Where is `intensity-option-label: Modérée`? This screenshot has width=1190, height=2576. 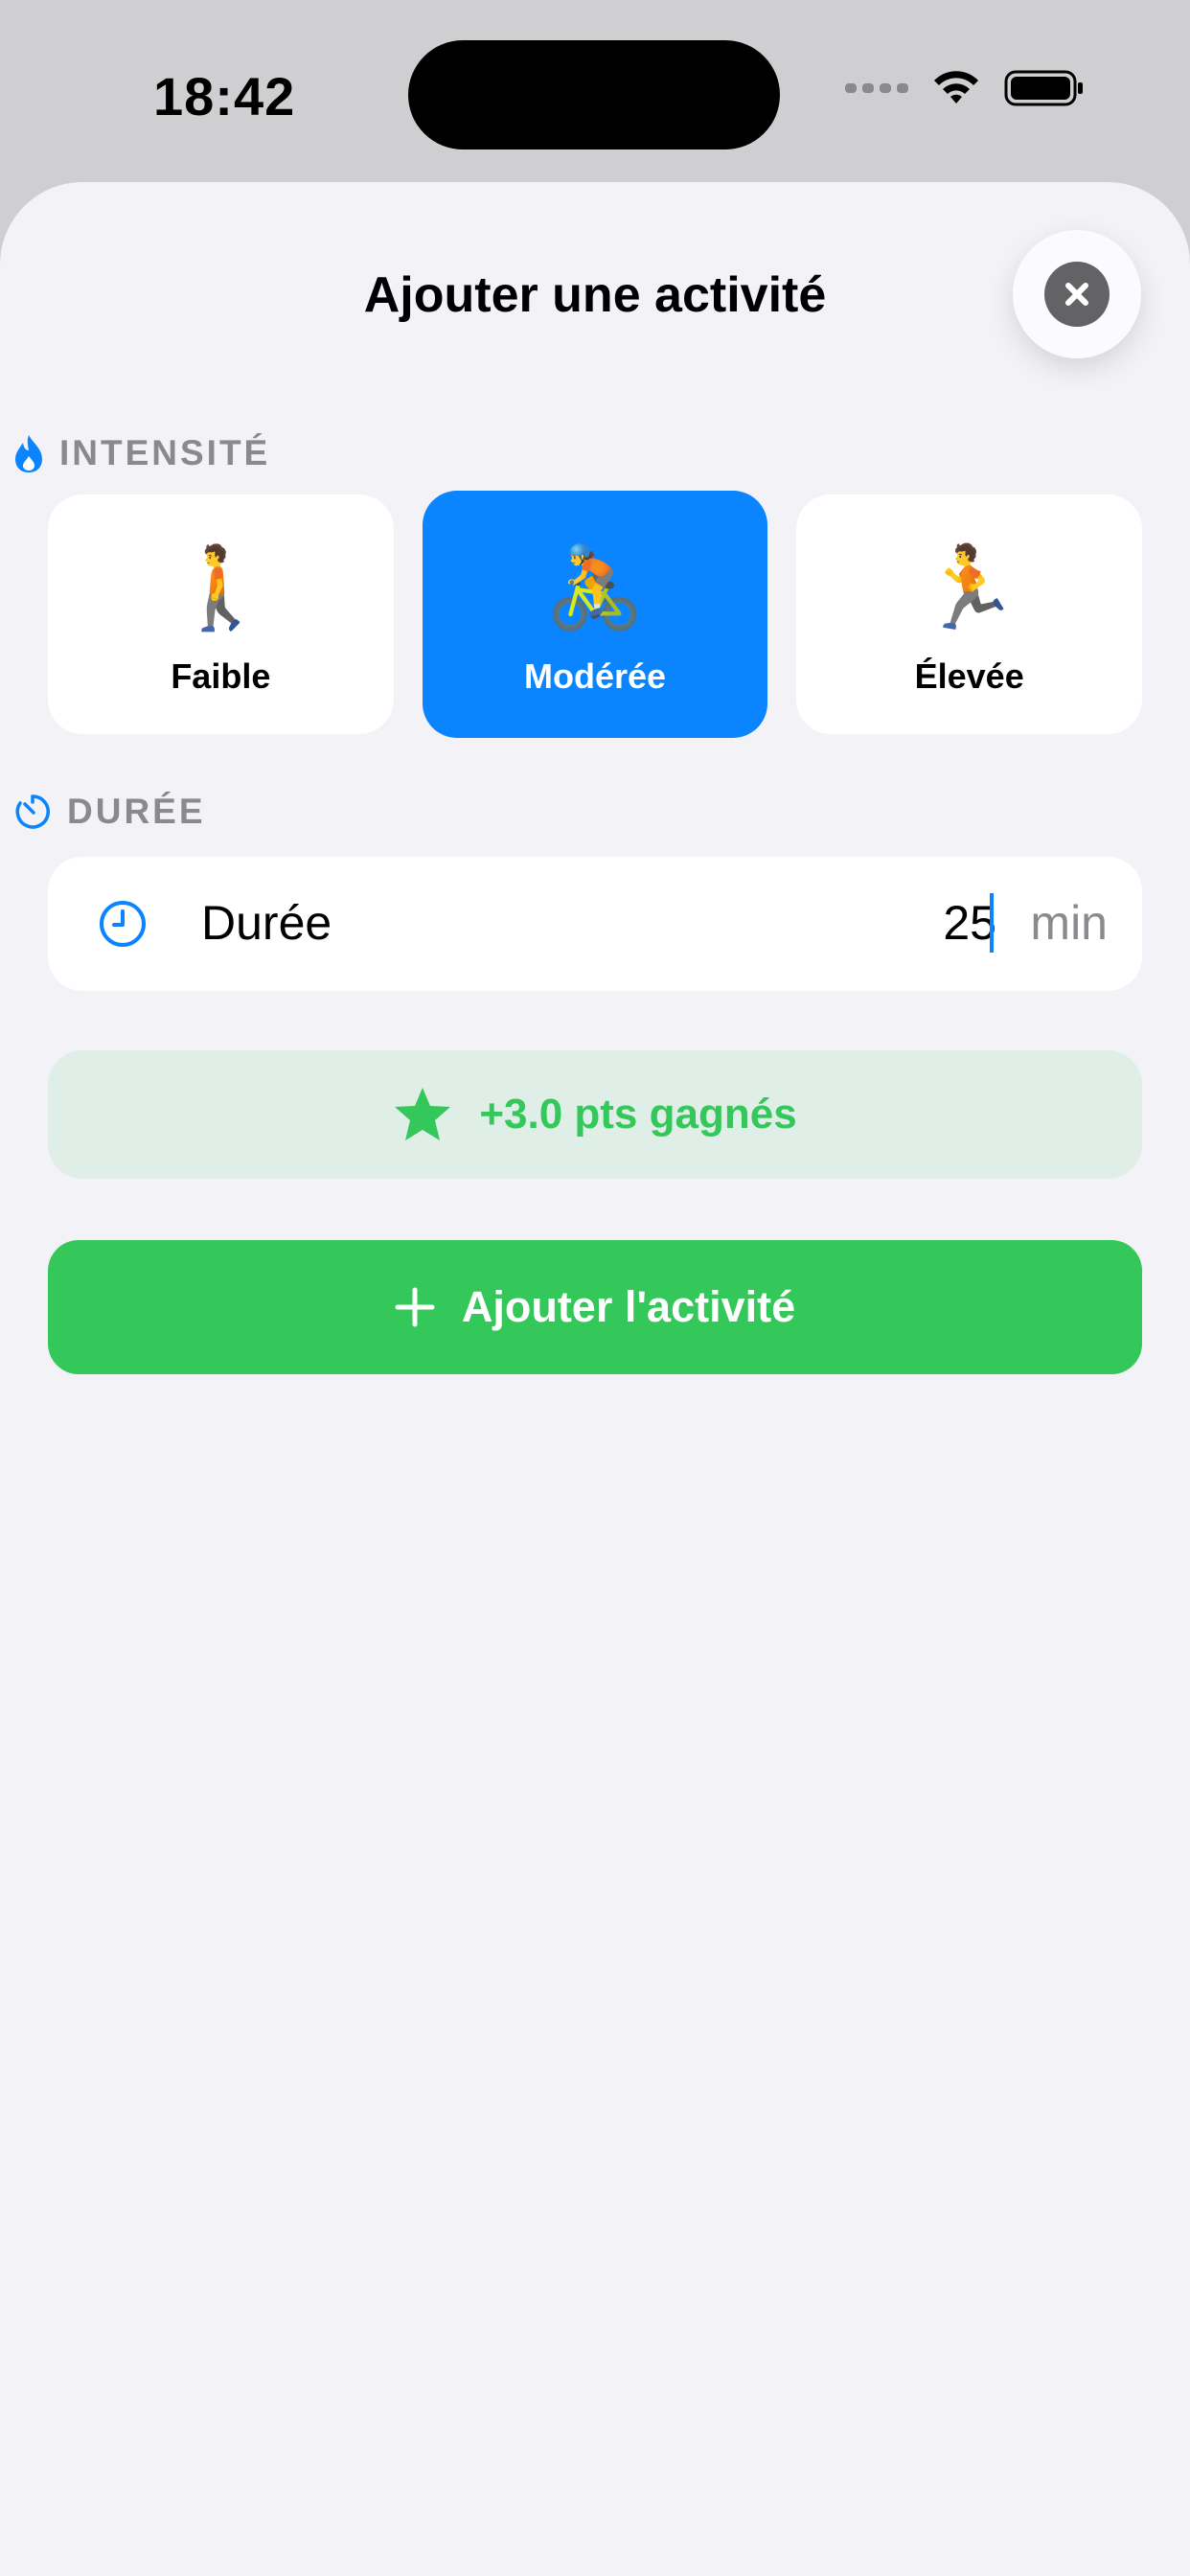 intensity-option-label: Modérée is located at coordinates (595, 676).